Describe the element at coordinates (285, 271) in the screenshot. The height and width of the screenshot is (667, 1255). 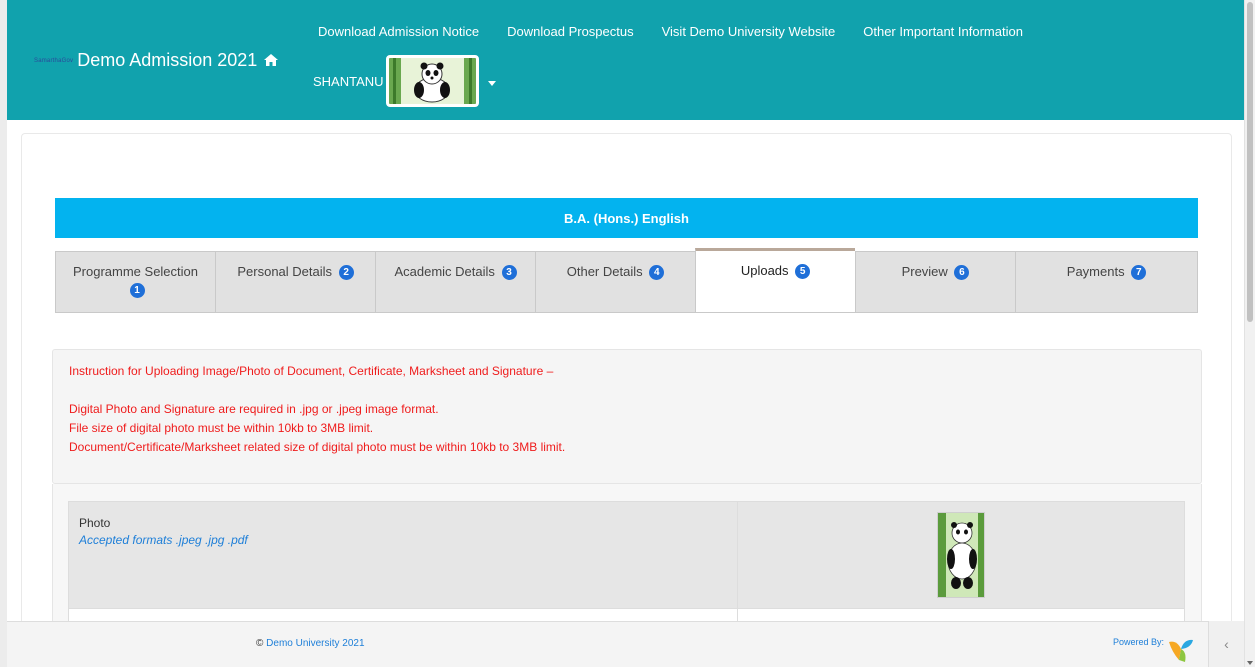
I see `tab-label: Personal Details` at that location.